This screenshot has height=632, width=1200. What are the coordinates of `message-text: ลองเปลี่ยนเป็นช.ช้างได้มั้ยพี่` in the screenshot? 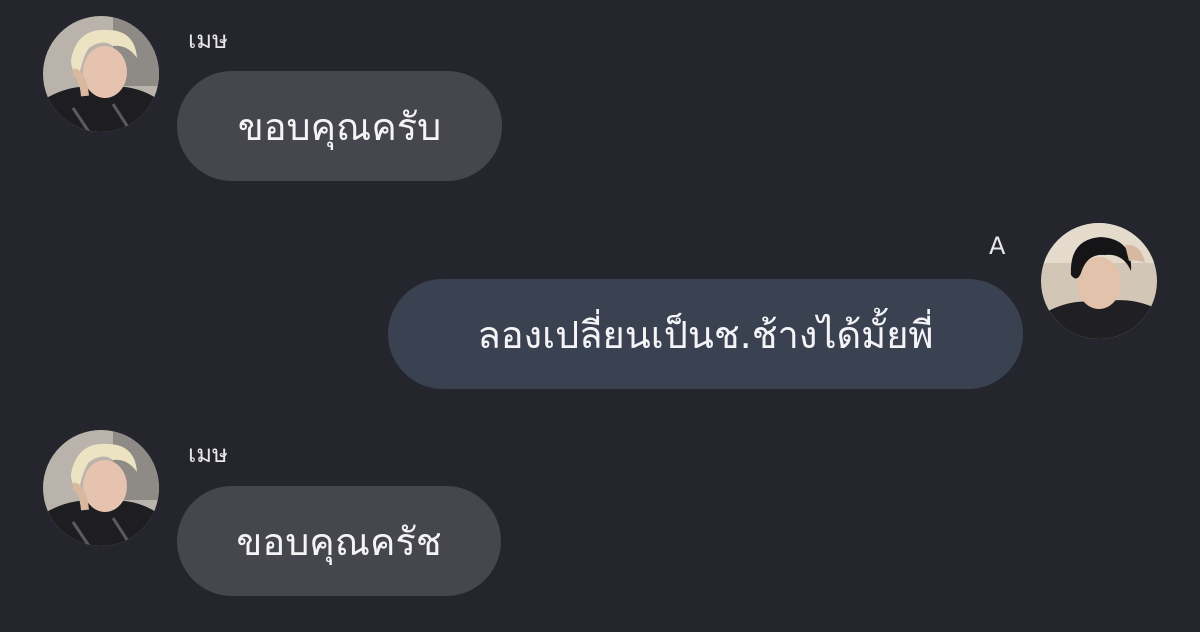 It's located at (705, 334).